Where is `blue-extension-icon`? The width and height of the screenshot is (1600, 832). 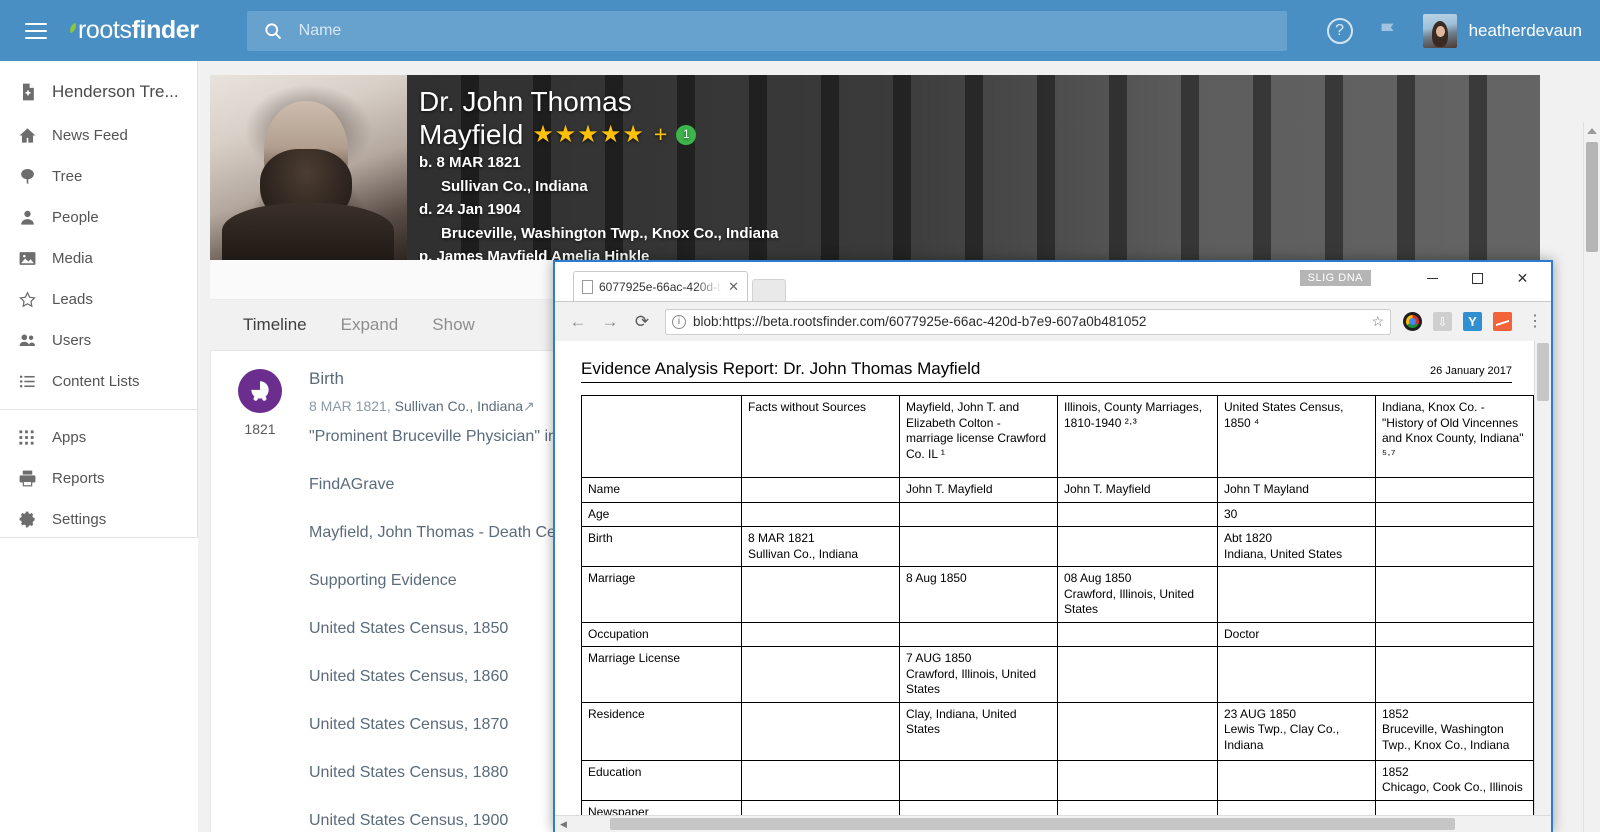
blue-extension-icon is located at coordinates (1472, 321).